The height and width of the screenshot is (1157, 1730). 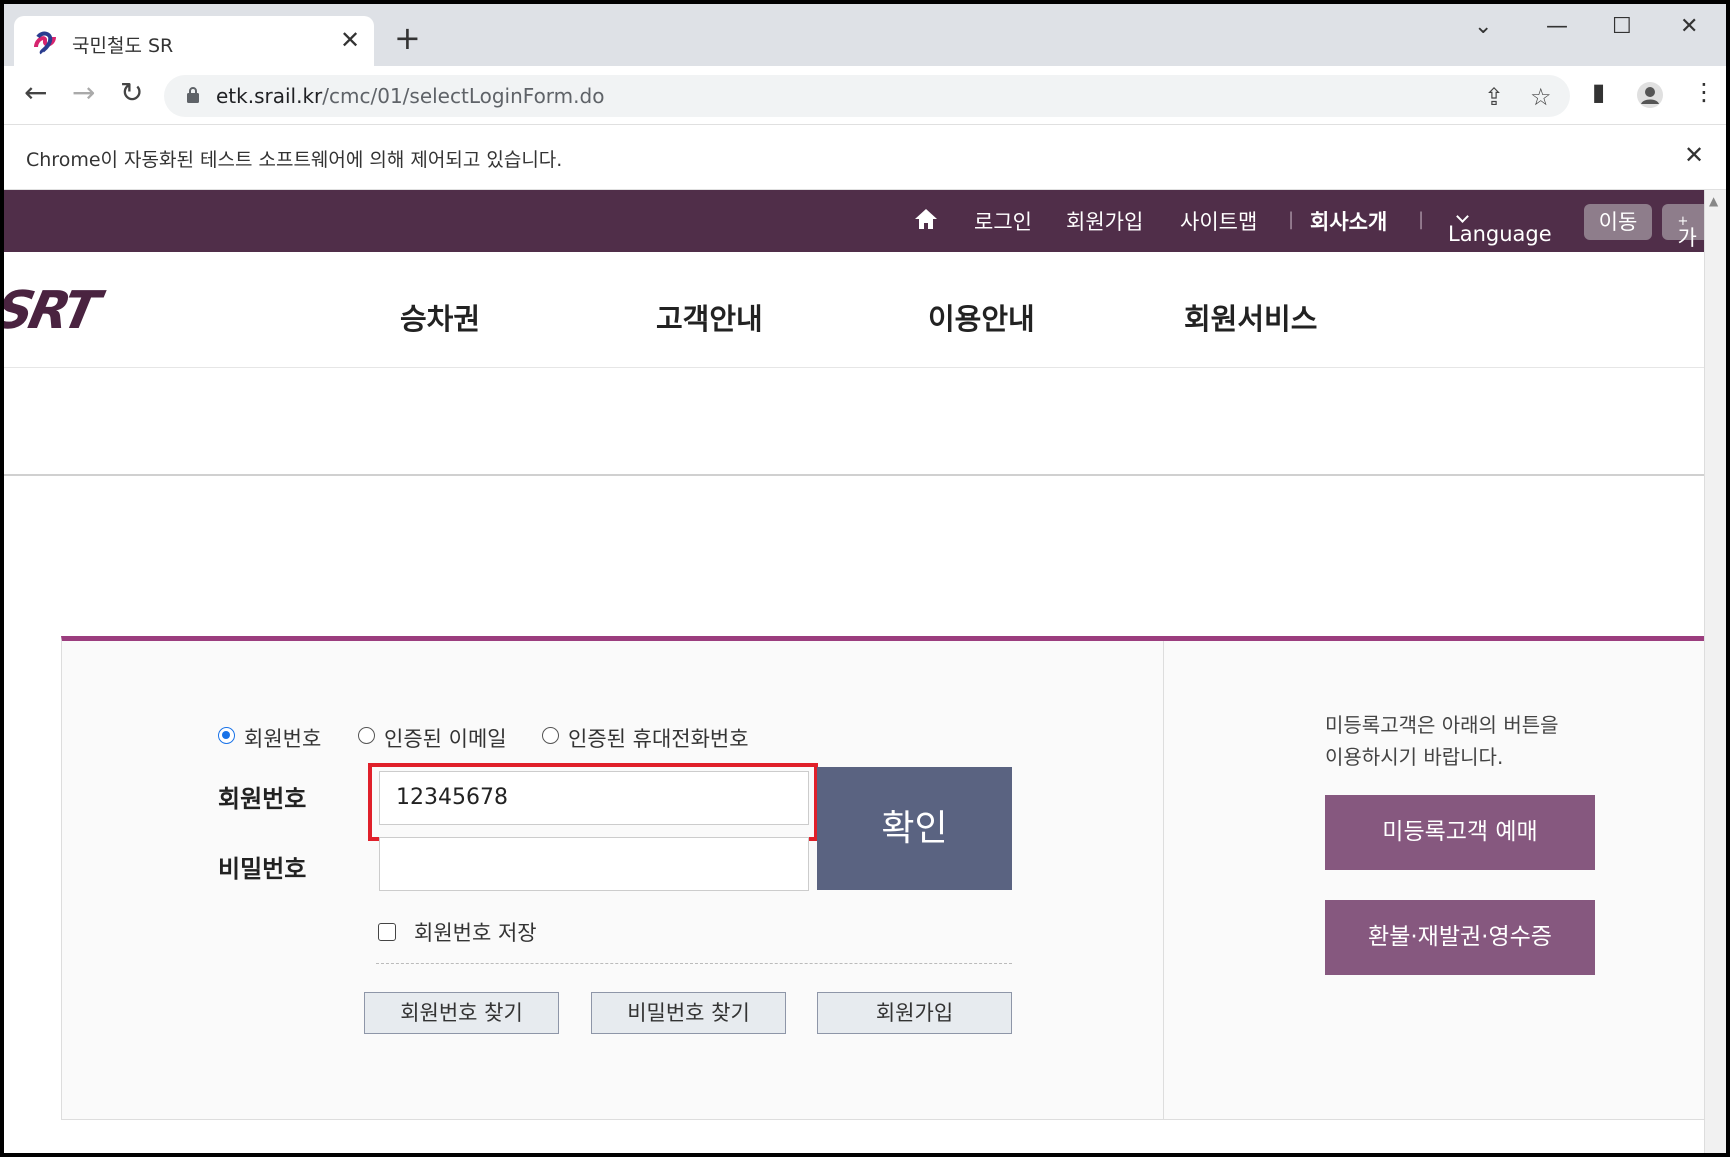 What do you see at coordinates (865, 157) in the screenshot?
I see `automation-infobar: Chrome이 자동화된 테스트 소프트웨어에 의해 제어되고 있습니다. ✕` at bounding box center [865, 157].